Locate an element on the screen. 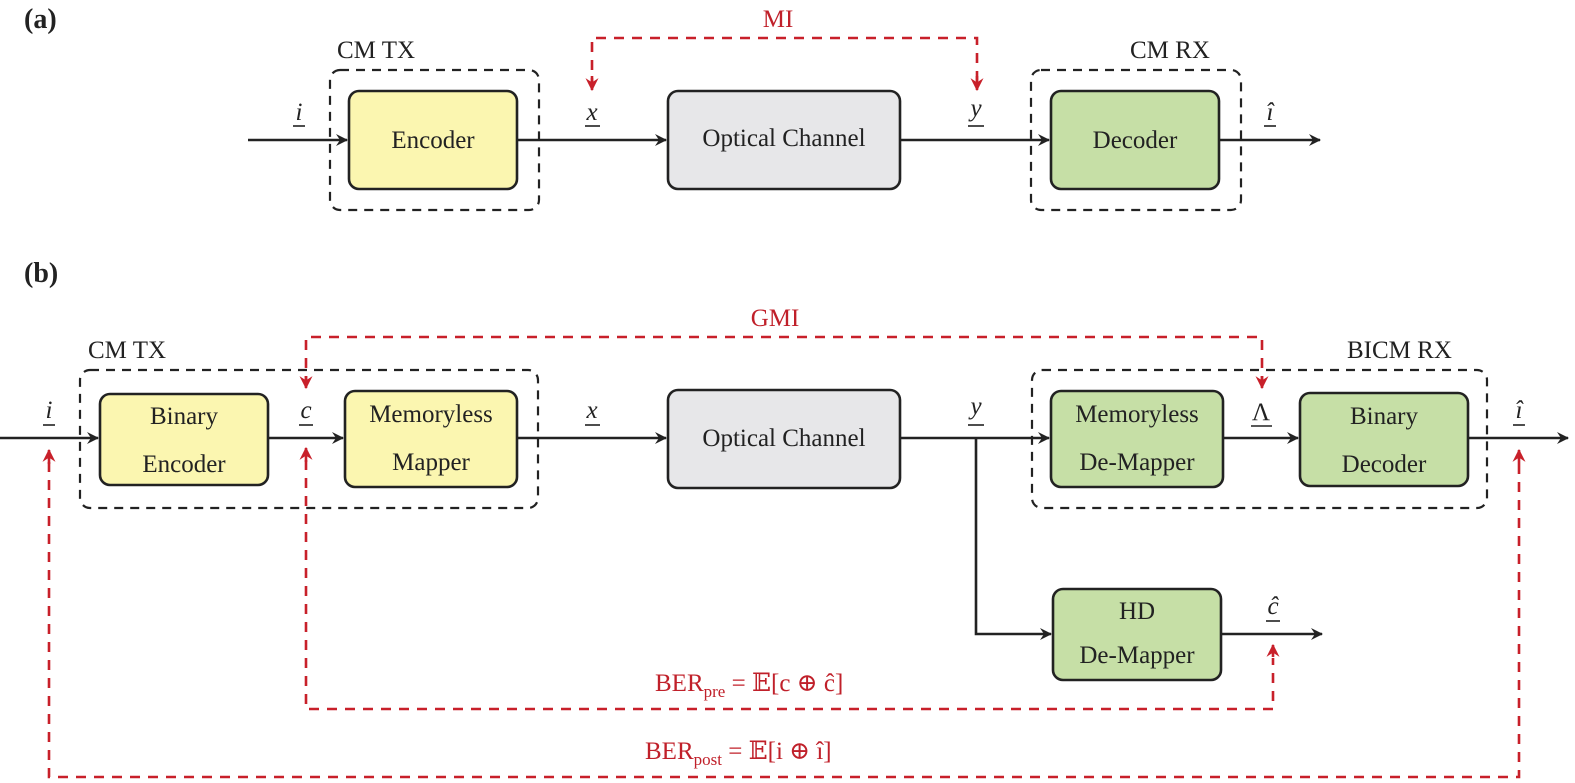 The height and width of the screenshot is (783, 1575). optical-channel-label-b: Optical Channel is located at coordinates (783, 438).